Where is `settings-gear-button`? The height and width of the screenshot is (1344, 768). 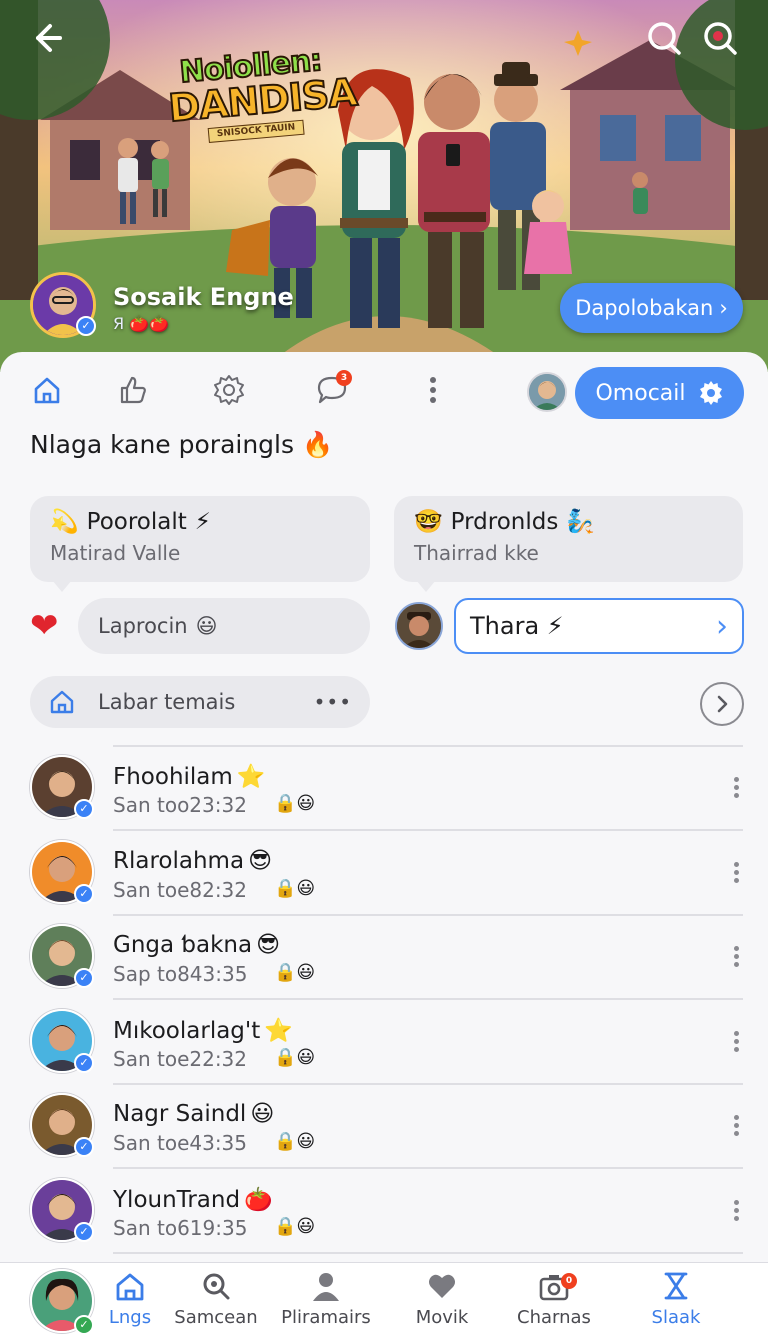 settings-gear-button is located at coordinates (229, 390).